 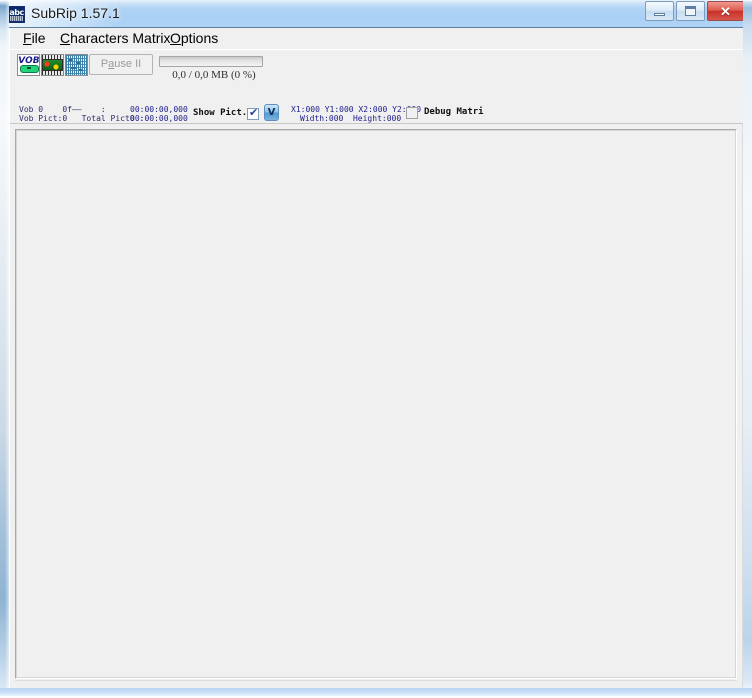 I want to click on debug-matrix-label: Debug Matri, so click(x=454, y=112).